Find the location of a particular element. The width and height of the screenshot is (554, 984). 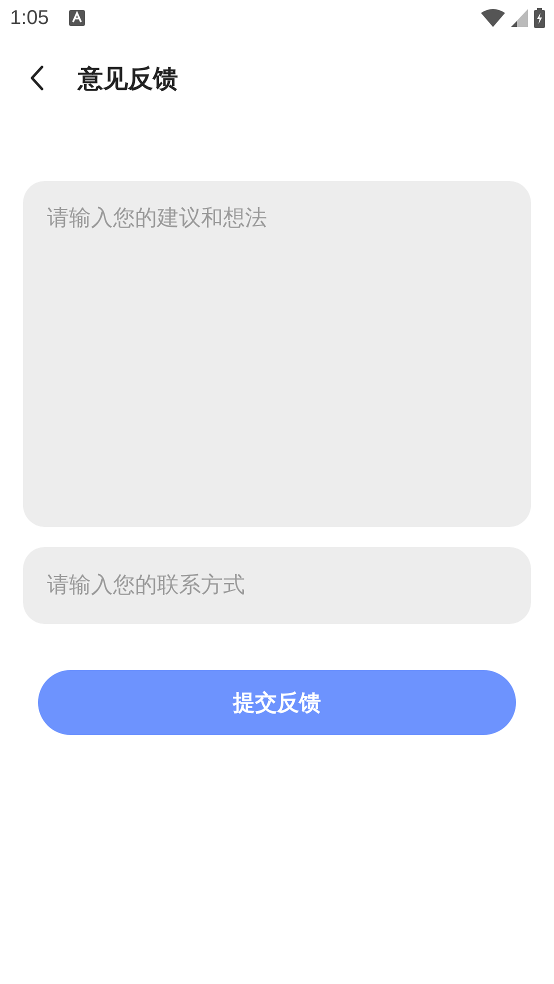

contact-field: 请输入您的联系方式 is located at coordinates (277, 585).